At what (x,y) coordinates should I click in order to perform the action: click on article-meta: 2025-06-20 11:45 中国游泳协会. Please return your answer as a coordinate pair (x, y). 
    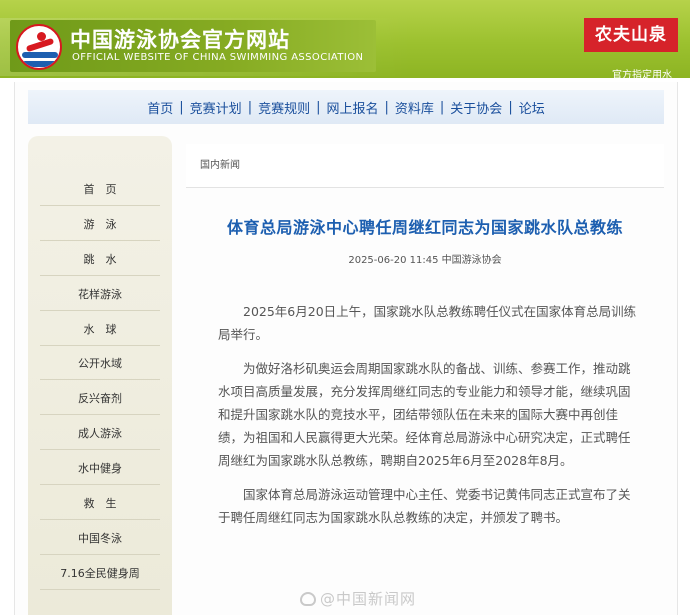
    Looking at the image, I should click on (425, 260).